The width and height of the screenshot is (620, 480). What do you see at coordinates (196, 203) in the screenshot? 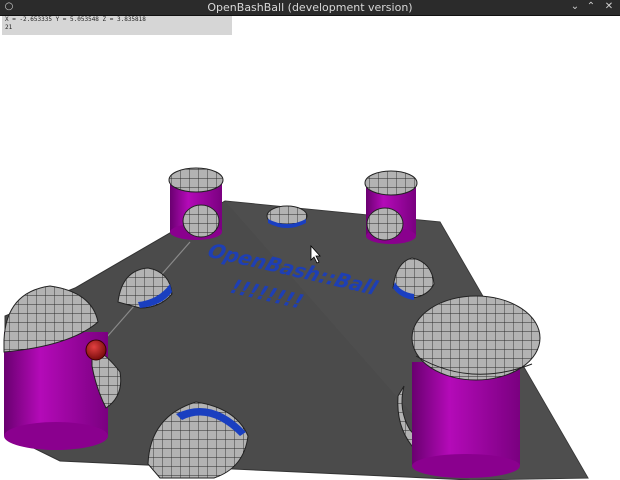
I see `pillar-back-left` at bounding box center [196, 203].